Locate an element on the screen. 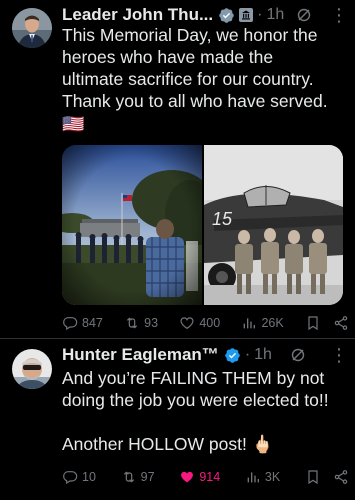 The image size is (355, 500). avatar-hunter is located at coordinates (32, 369).